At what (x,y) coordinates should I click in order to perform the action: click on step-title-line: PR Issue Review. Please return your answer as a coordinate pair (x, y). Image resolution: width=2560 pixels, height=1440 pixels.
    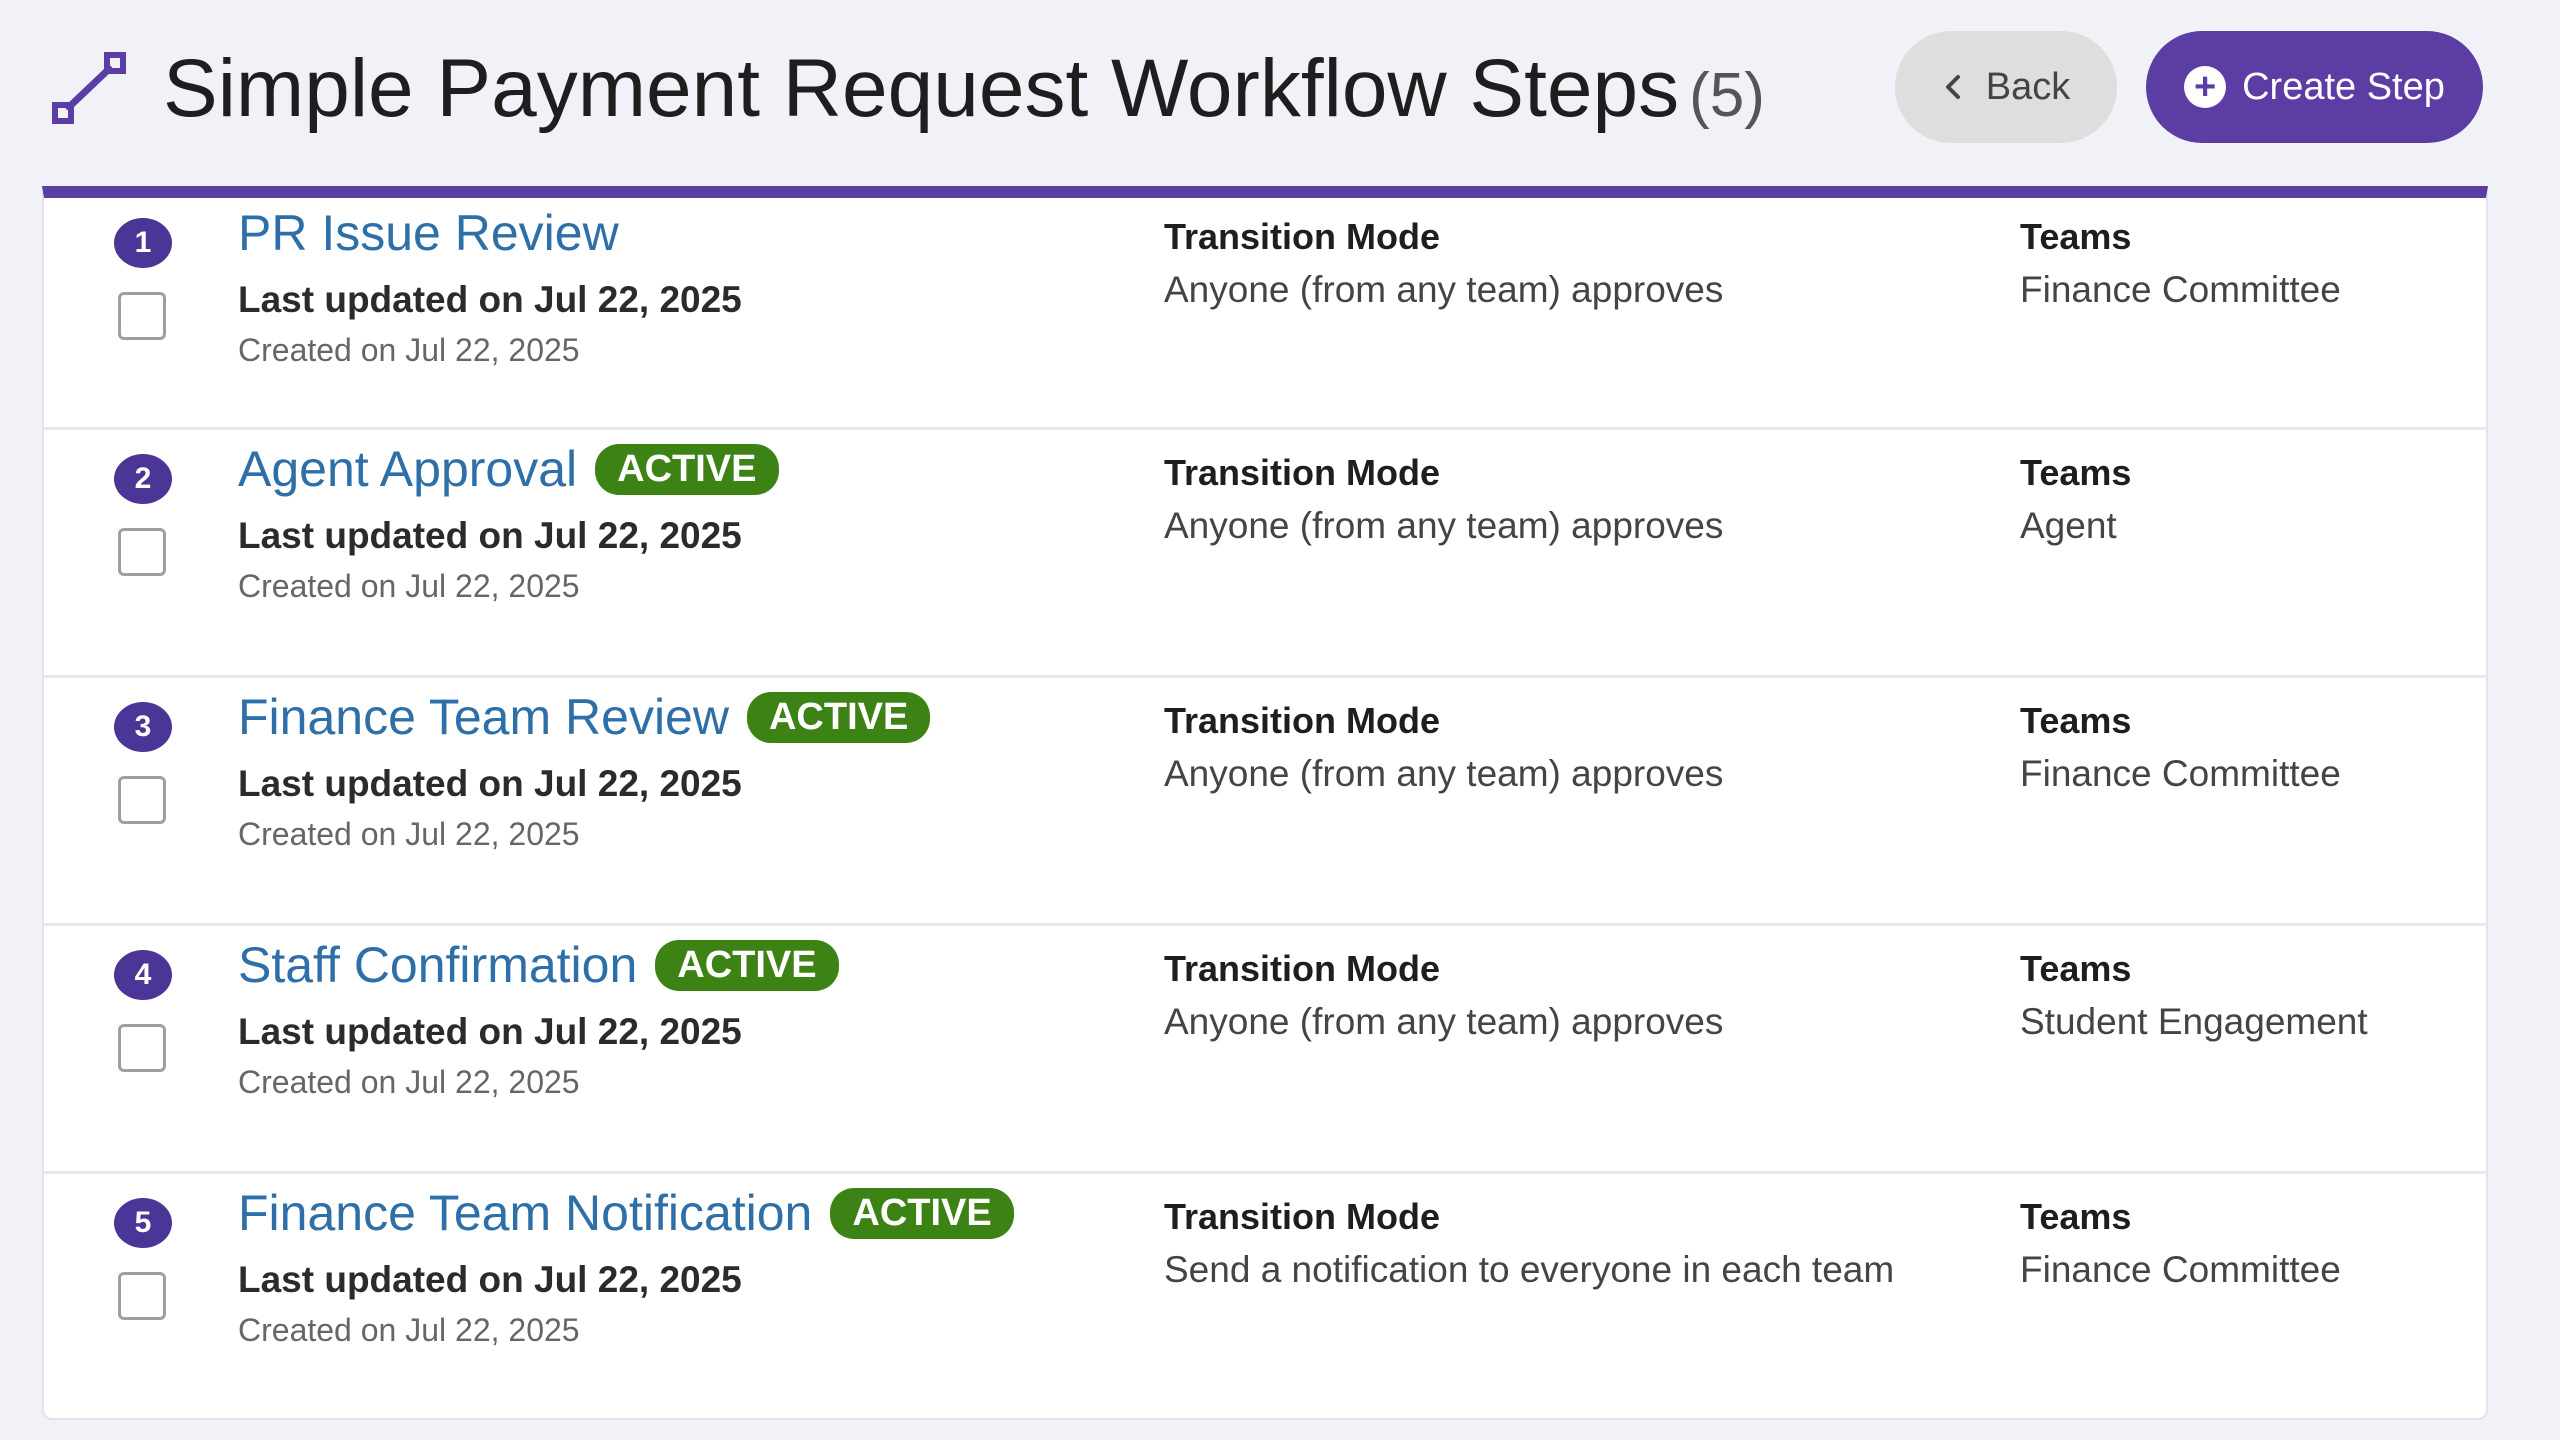
    Looking at the image, I should click on (428, 233).